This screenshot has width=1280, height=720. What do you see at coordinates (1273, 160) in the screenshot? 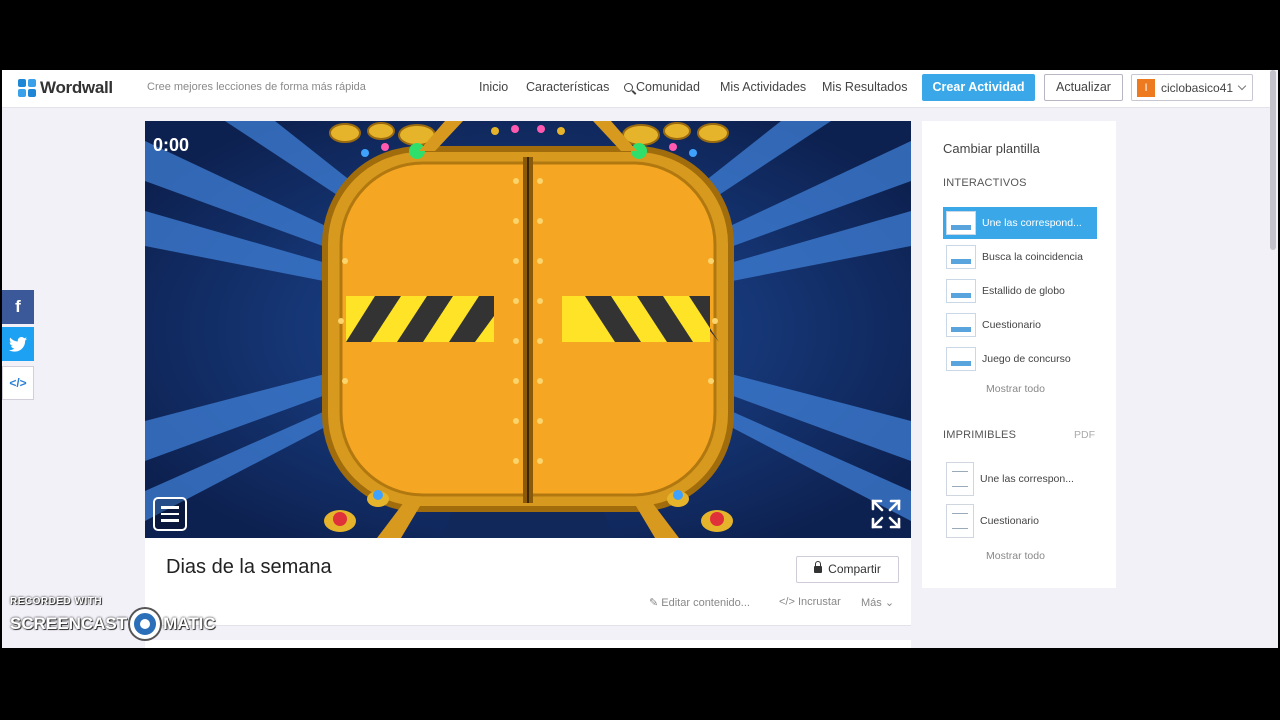
I see `scrollbar-thumb` at bounding box center [1273, 160].